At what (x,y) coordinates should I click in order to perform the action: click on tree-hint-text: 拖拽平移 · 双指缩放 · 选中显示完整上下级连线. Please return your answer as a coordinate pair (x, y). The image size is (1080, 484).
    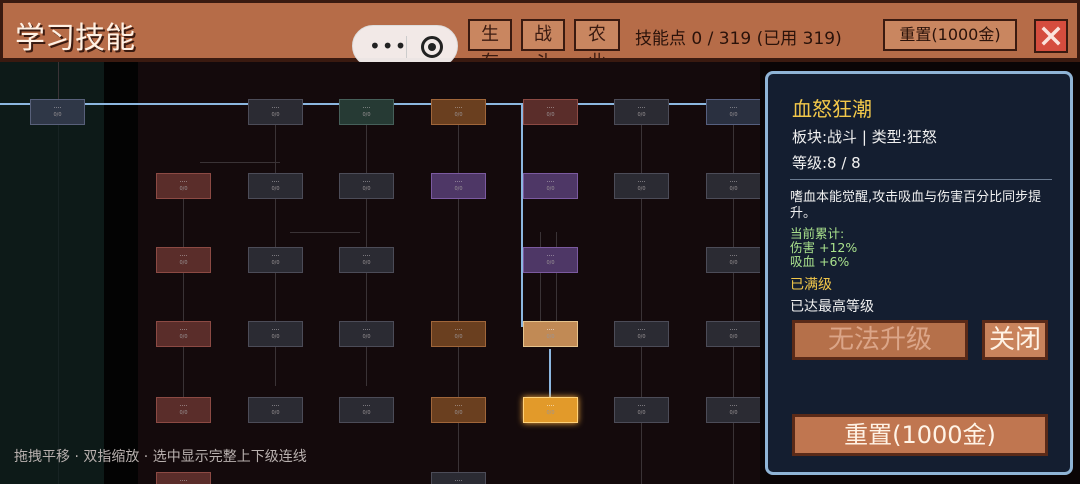
    Looking at the image, I should click on (160, 457).